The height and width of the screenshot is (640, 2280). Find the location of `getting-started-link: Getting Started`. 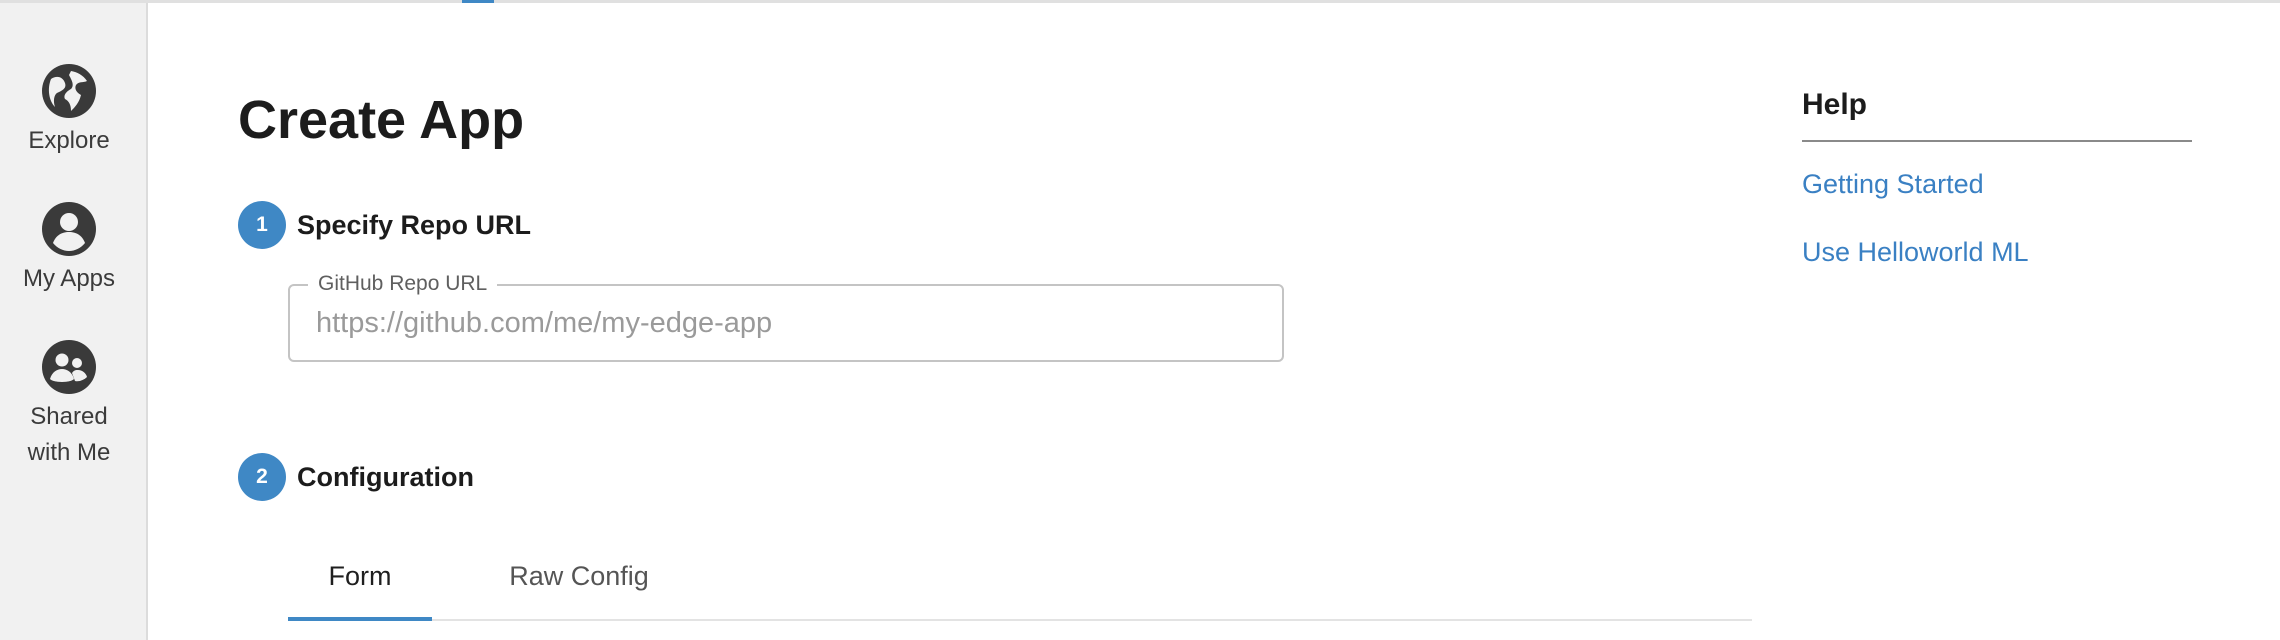

getting-started-link: Getting Started is located at coordinates (1997, 184).